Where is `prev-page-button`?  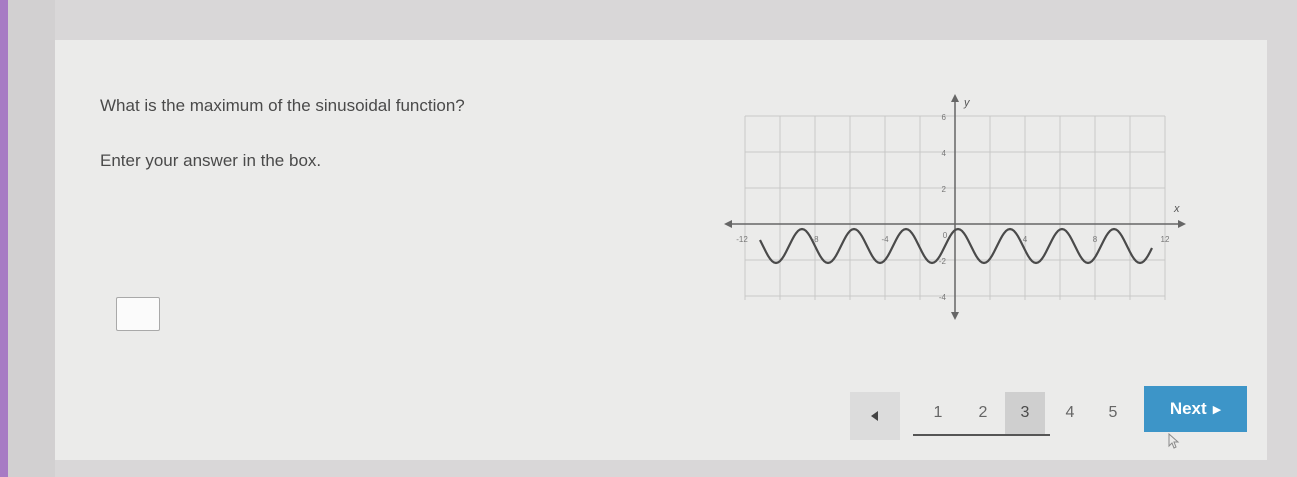
prev-page-button is located at coordinates (875, 416).